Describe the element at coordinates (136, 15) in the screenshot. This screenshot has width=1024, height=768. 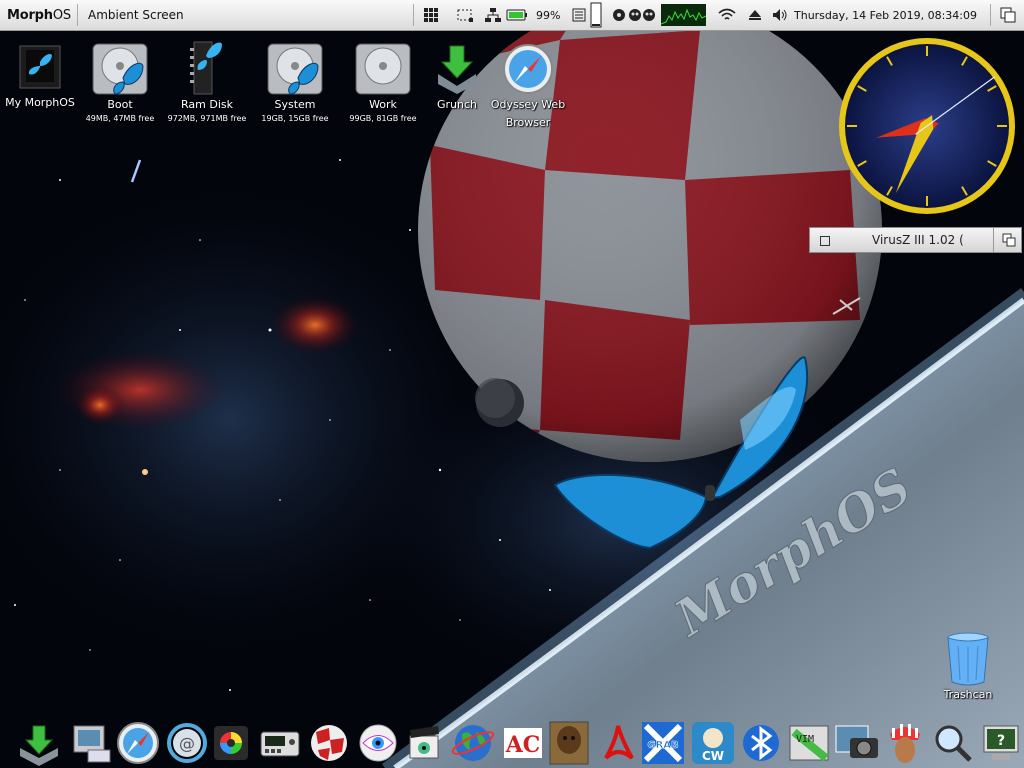
I see `screen-title: Ambient Screen` at that location.